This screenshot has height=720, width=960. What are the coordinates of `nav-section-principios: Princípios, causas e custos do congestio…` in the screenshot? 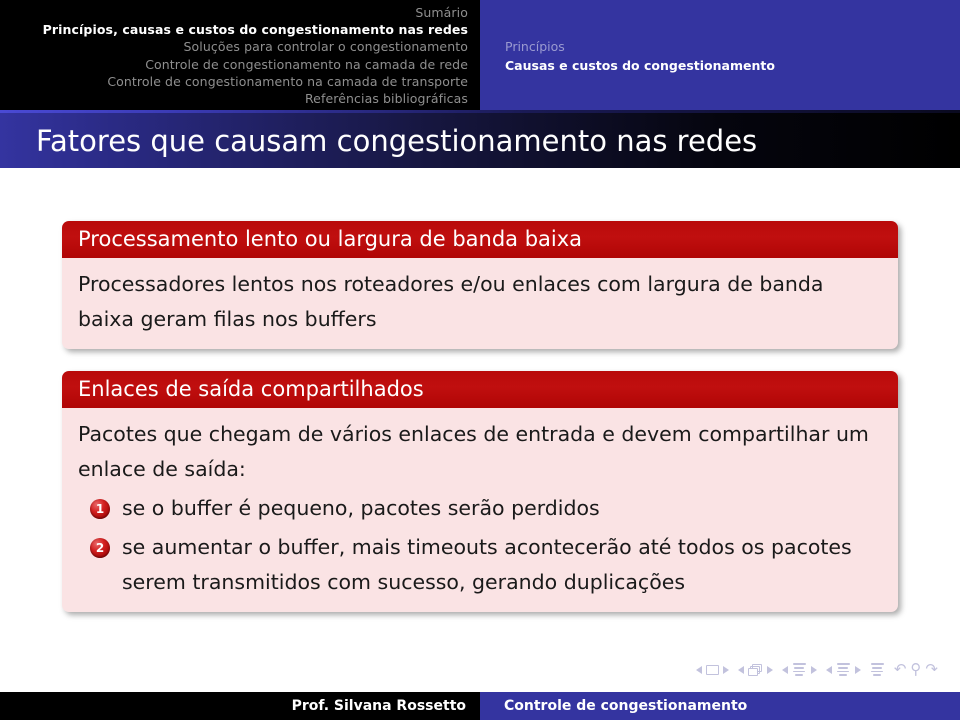 It's located at (255, 29).